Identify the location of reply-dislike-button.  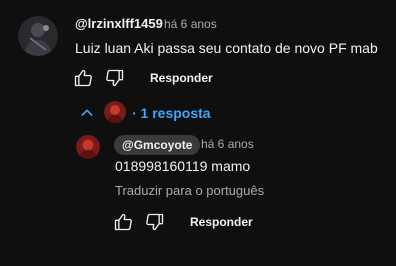
(155, 222).